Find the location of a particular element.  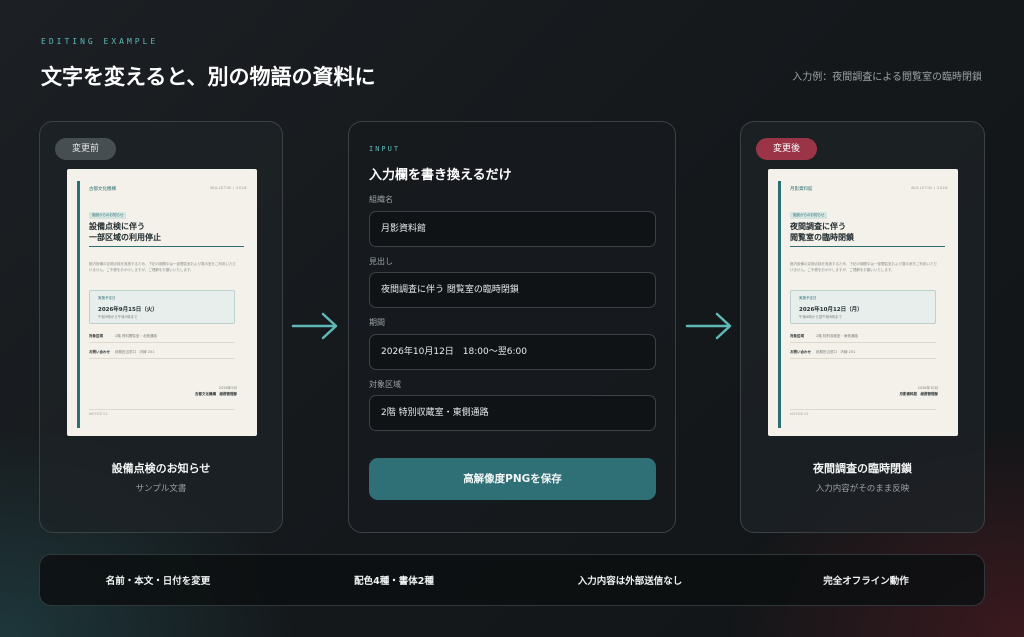

doc-signature: 2026年10月 月影資料館 総務管理部 is located at coordinates (919, 391).